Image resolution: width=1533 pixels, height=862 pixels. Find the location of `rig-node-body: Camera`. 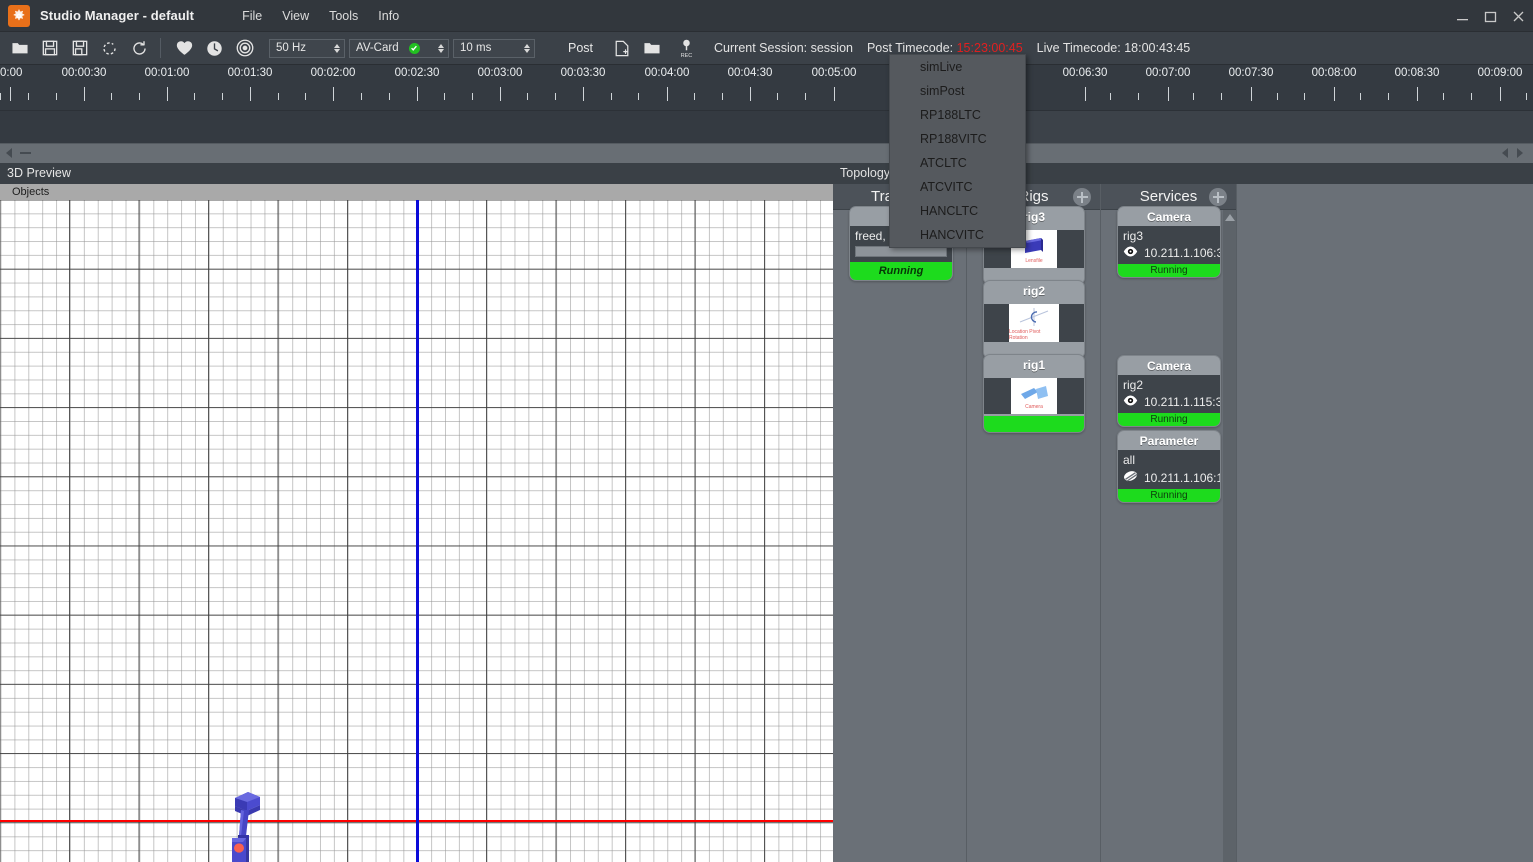

rig-node-body: Camera is located at coordinates (1034, 396).